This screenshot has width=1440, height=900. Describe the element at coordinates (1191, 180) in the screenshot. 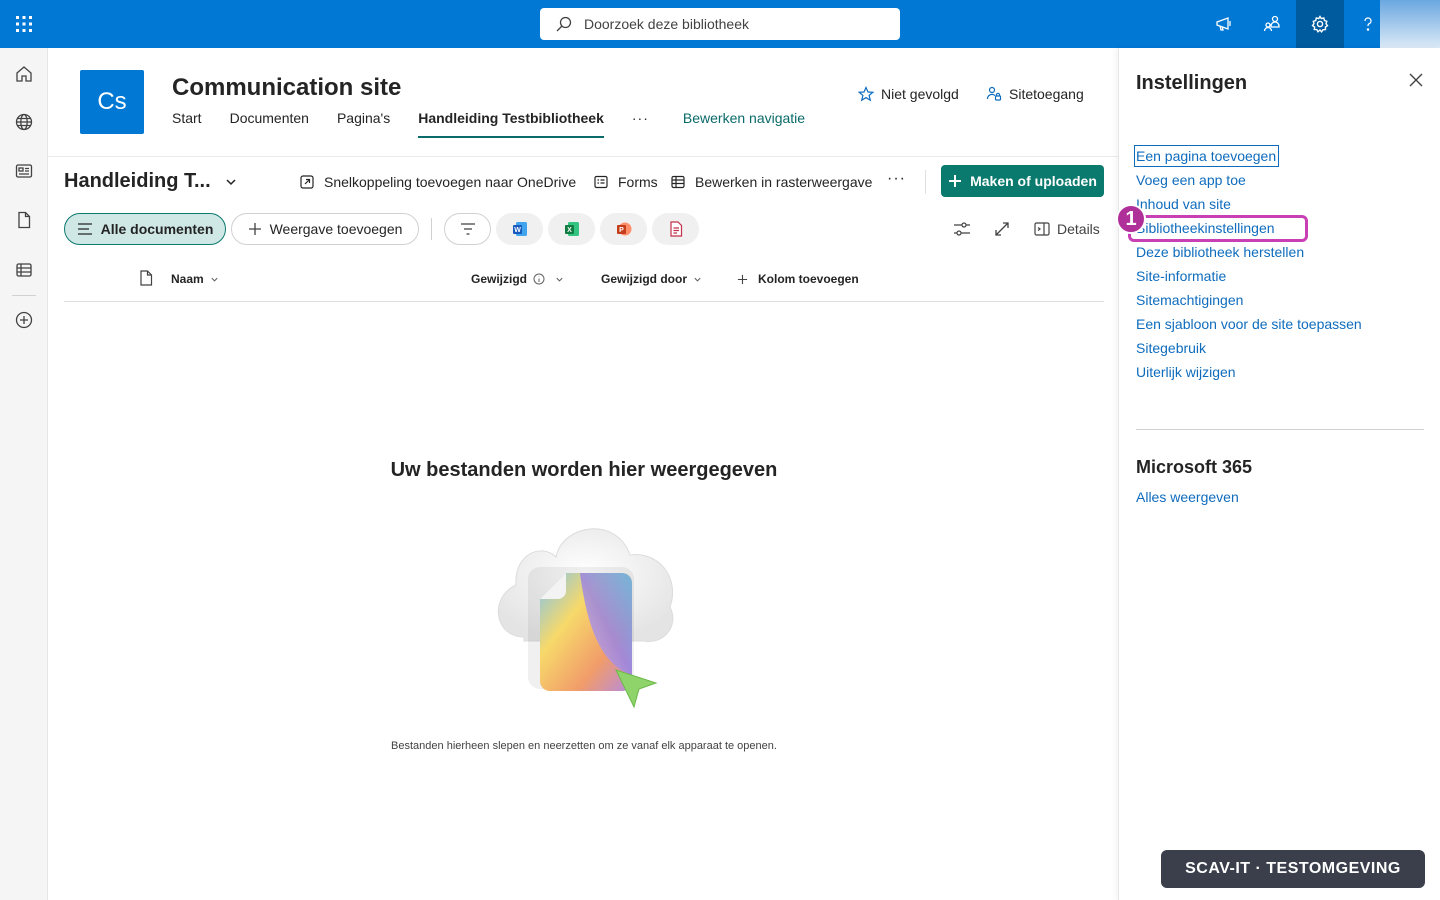

I see `link-add-app: Voeg een app toe` at that location.